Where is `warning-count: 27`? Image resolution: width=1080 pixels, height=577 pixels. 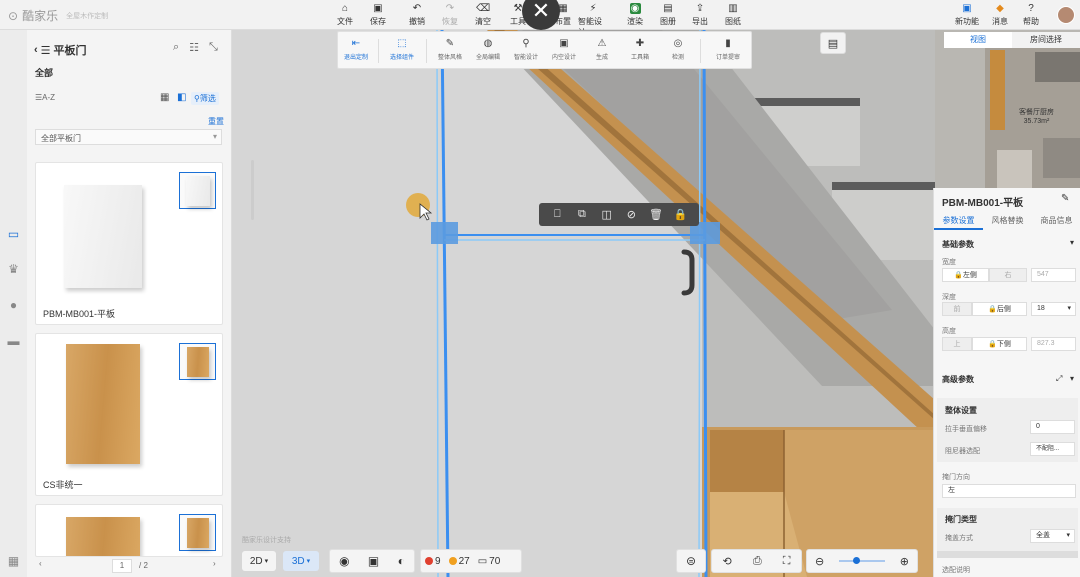
warning-count: 27 is located at coordinates (459, 561).